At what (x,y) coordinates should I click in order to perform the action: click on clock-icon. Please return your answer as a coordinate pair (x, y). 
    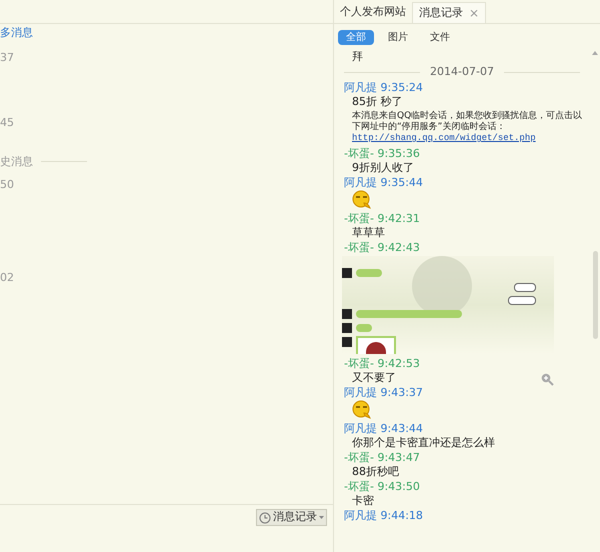
    Looking at the image, I should click on (265, 518).